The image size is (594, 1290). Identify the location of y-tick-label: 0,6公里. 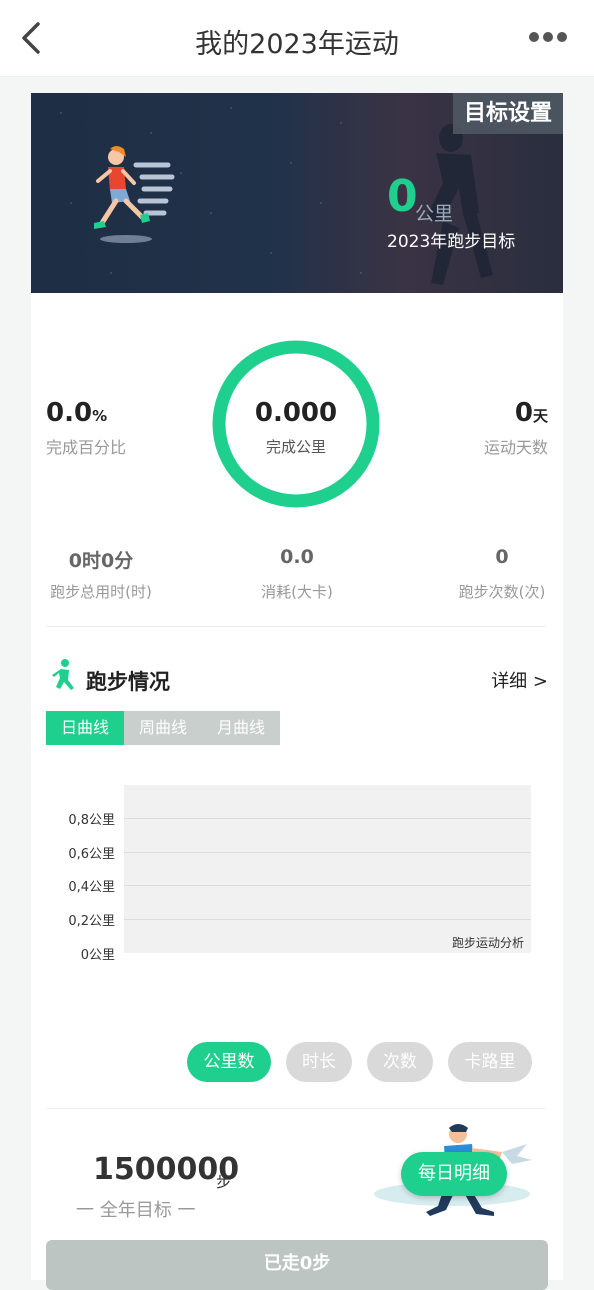
(91, 854).